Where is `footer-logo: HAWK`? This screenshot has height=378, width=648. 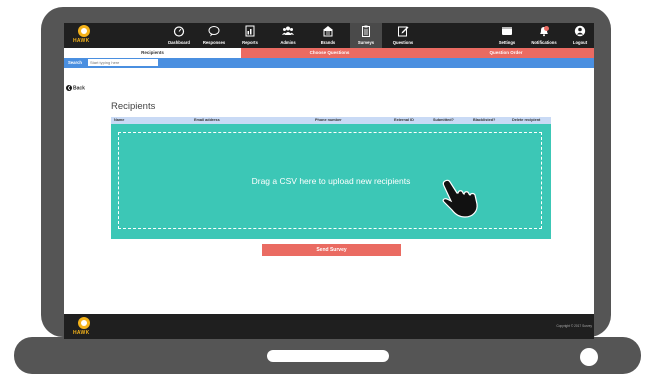 footer-logo: HAWK is located at coordinates (85, 327).